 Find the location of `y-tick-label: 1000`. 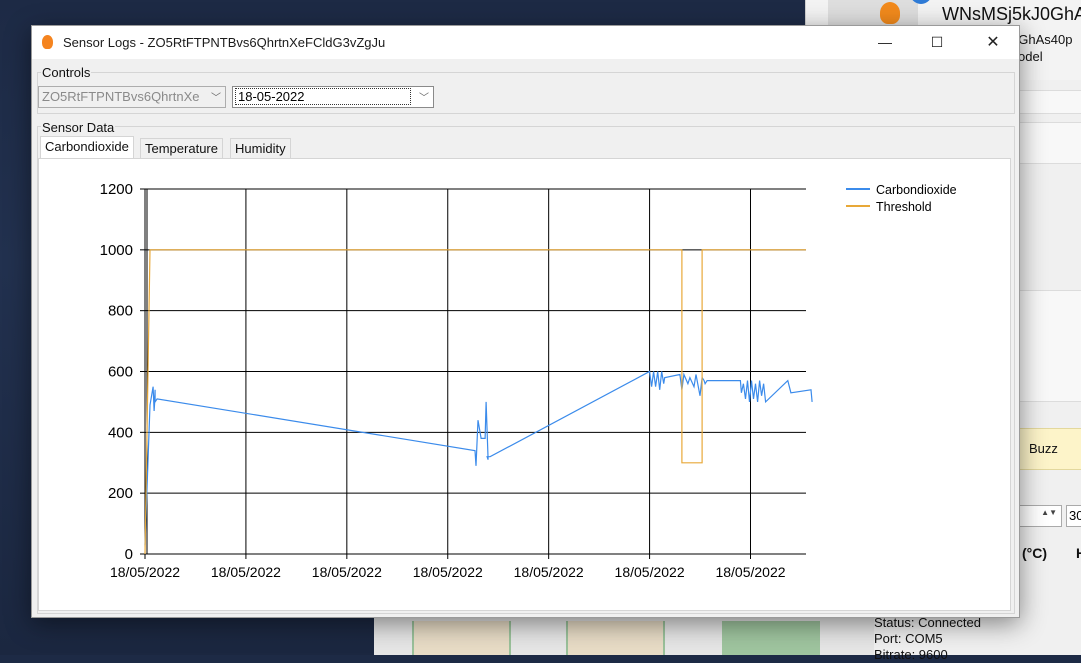

y-tick-label: 1000 is located at coordinates (116, 250).